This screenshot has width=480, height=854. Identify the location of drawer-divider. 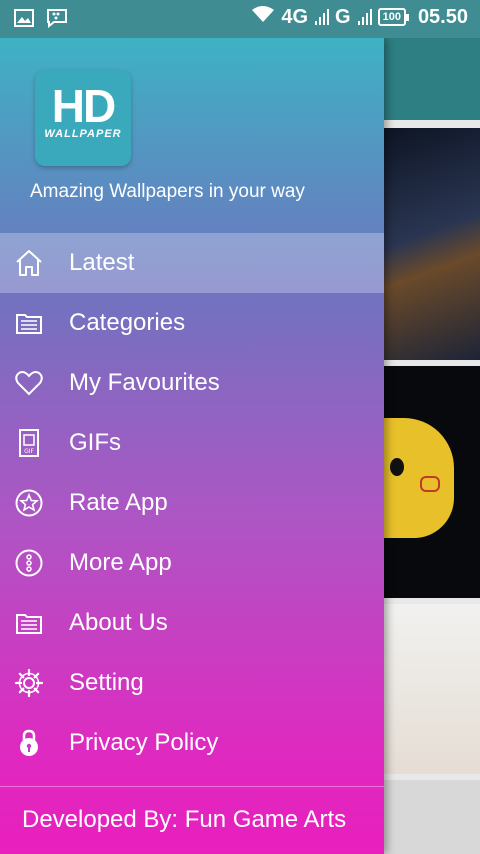
(192, 786).